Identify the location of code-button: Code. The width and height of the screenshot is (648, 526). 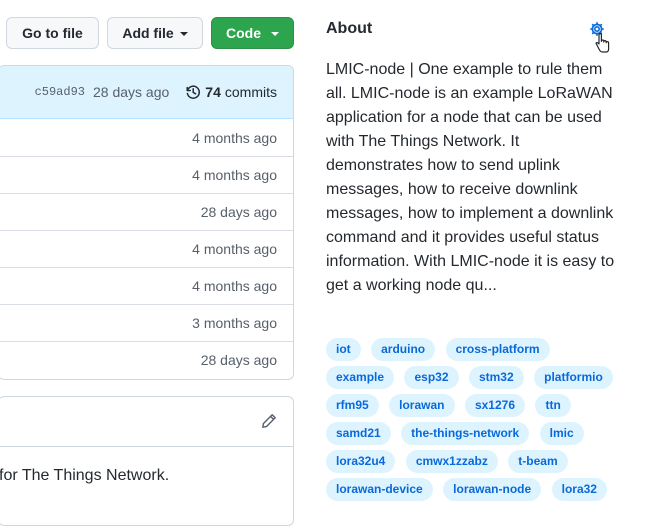
(252, 33).